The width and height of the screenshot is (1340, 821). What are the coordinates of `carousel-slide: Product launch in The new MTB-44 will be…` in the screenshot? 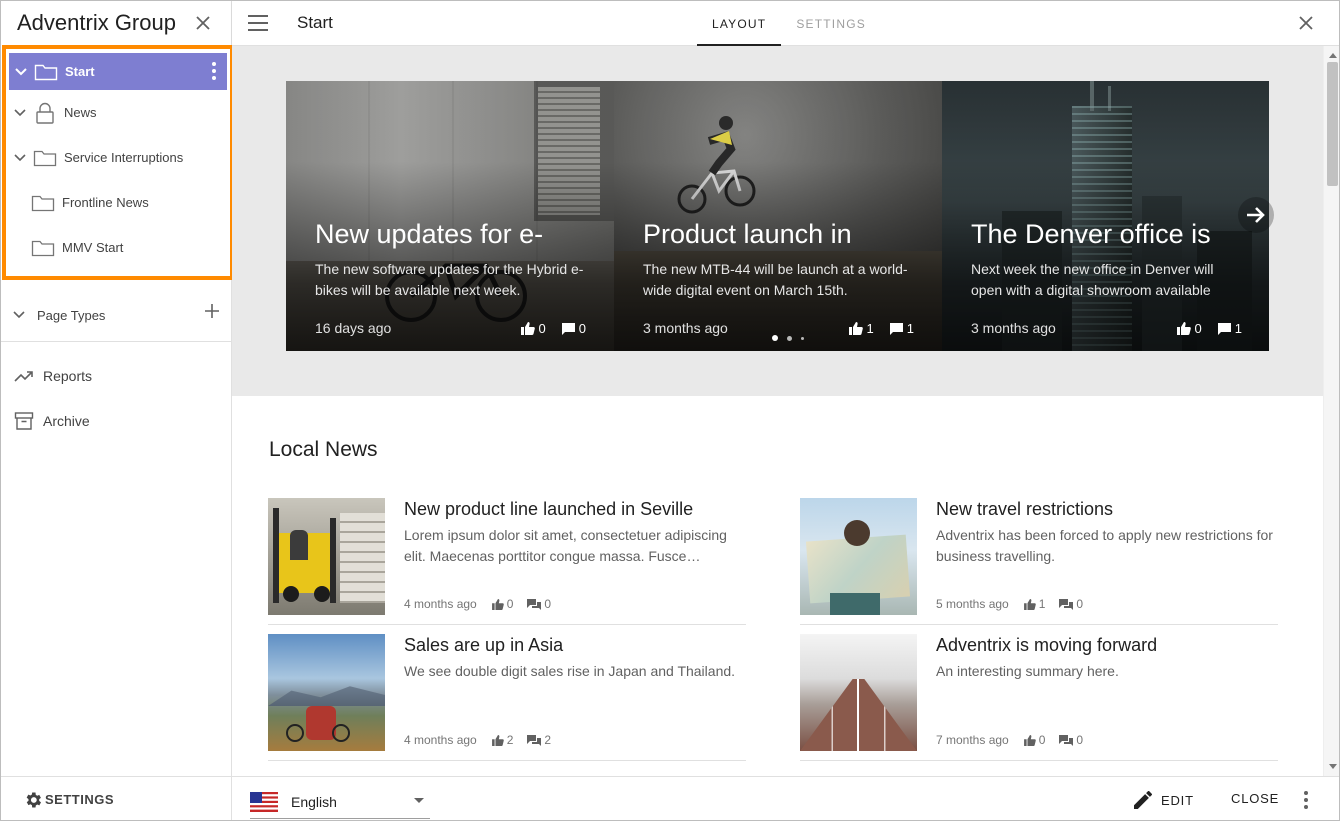 It's located at (778, 216).